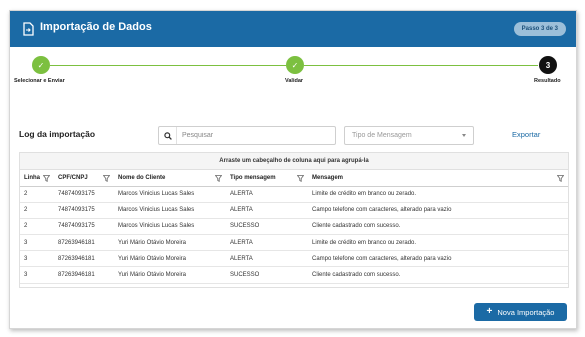 The image size is (585, 337). Describe the element at coordinates (267, 178) in the screenshot. I see `column-header-tipo: Tipo mensagem` at that location.